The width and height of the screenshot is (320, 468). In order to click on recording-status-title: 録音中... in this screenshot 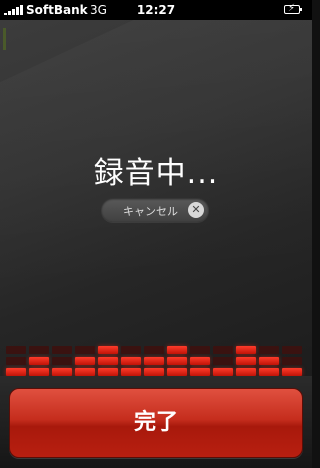, I will do `click(156, 173)`.